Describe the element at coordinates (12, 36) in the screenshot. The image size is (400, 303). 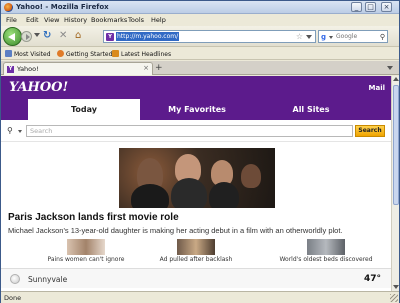
I see `back-button` at that location.